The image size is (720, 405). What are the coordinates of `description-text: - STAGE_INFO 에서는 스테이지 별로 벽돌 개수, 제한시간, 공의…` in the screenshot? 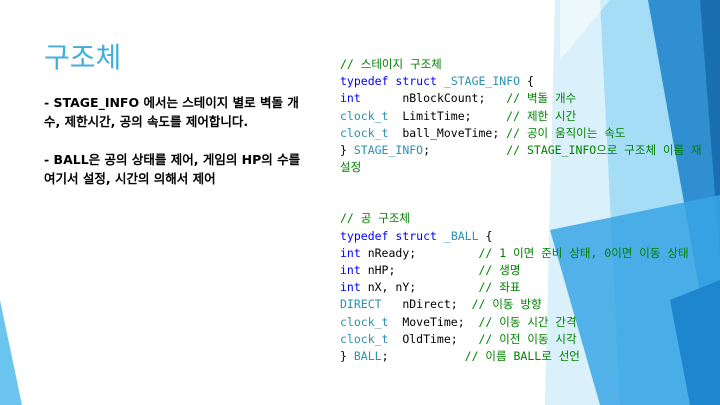 It's located at (174, 150).